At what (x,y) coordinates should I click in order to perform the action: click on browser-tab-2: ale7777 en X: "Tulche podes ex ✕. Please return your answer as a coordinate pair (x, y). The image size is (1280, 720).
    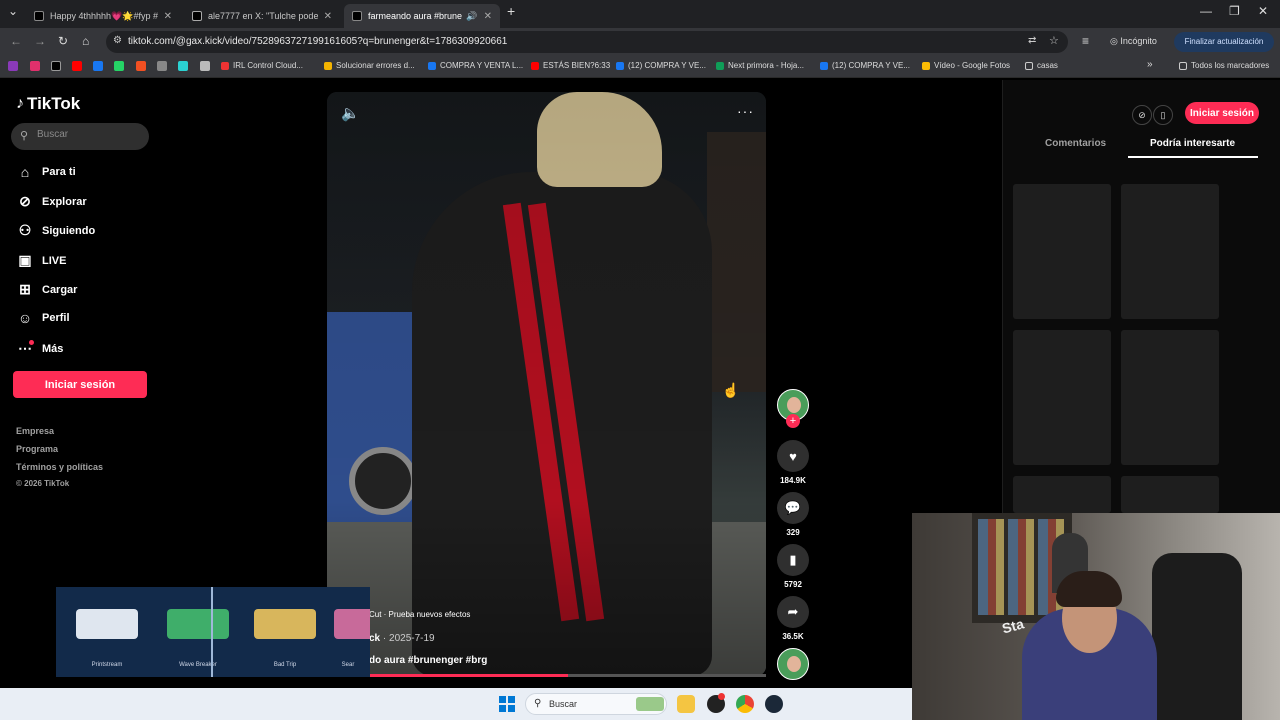
    Looking at the image, I should click on (262, 16).